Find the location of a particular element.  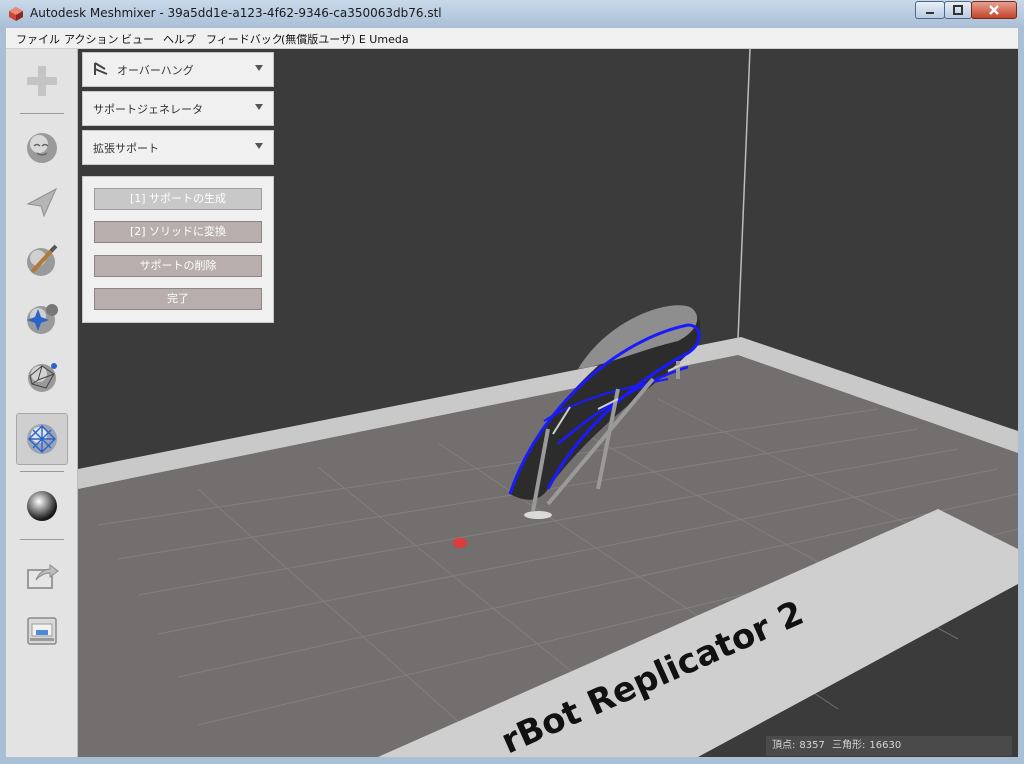

maximize-button is located at coordinates (958, 10).